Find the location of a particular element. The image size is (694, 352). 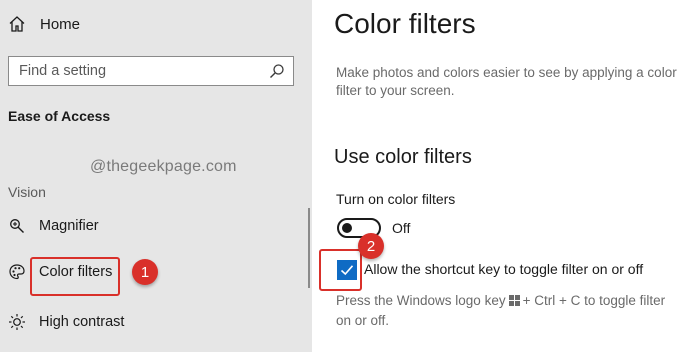

toggle-state: Off is located at coordinates (401, 228).